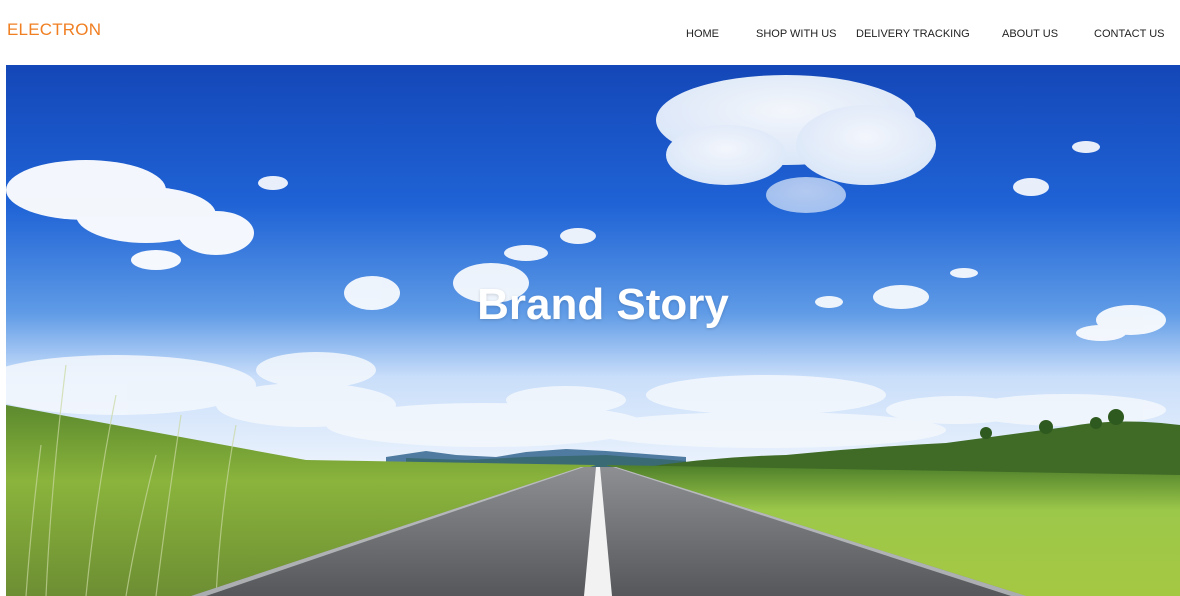  I want to click on nav-about-link: ABOUT US, so click(1030, 34).